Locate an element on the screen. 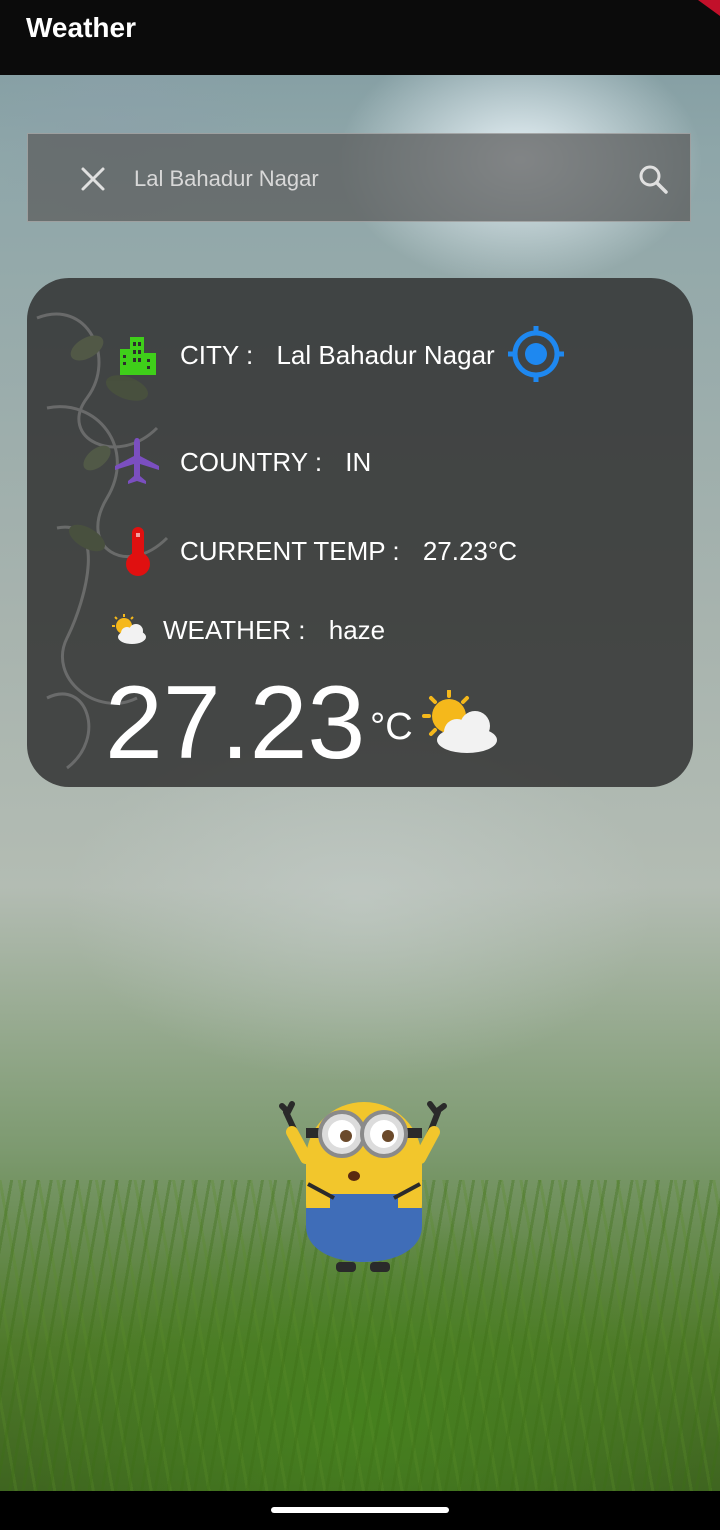 The width and height of the screenshot is (720, 1530). close-icon is located at coordinates (93, 179).